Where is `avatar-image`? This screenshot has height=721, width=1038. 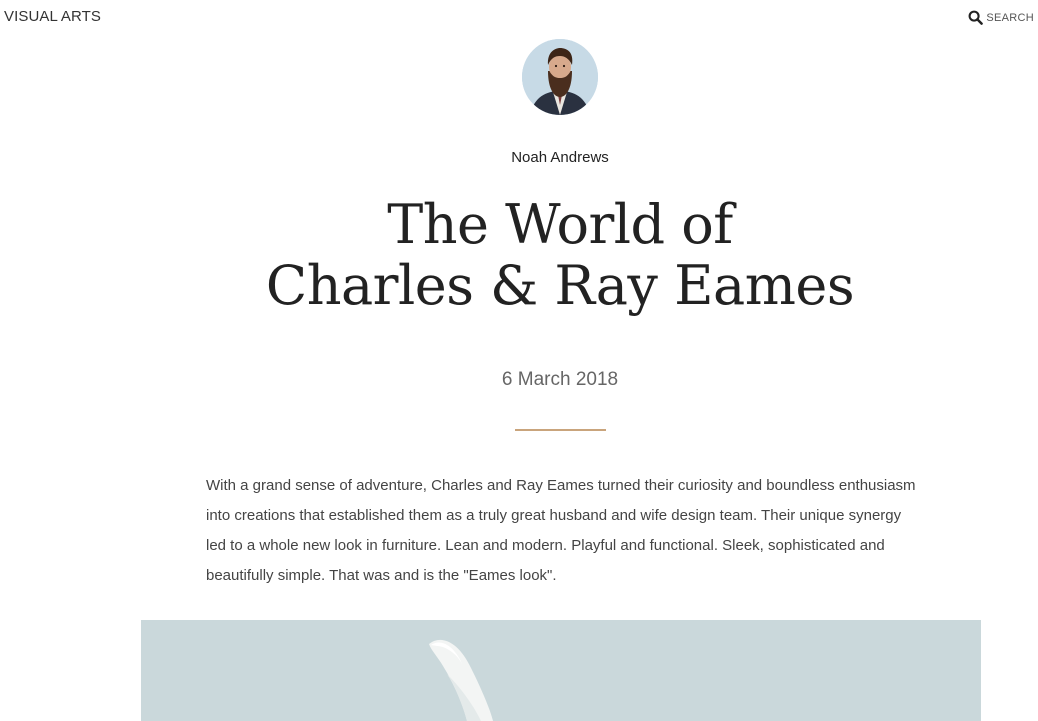 avatar-image is located at coordinates (560, 77).